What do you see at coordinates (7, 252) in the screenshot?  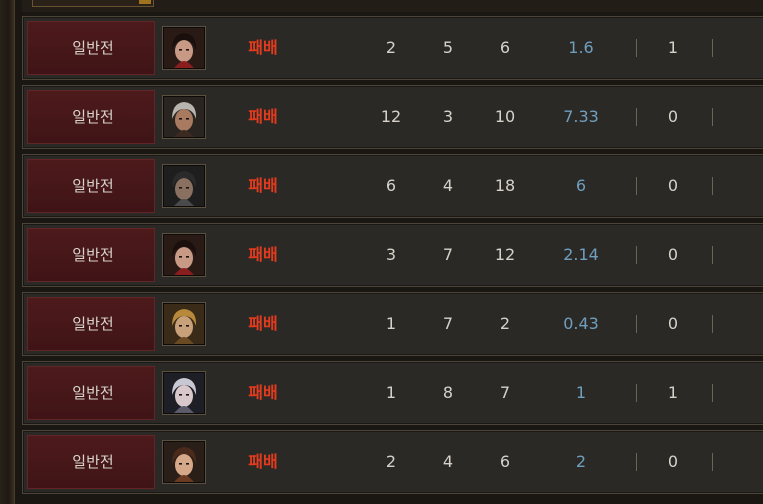 I see `left-frame` at bounding box center [7, 252].